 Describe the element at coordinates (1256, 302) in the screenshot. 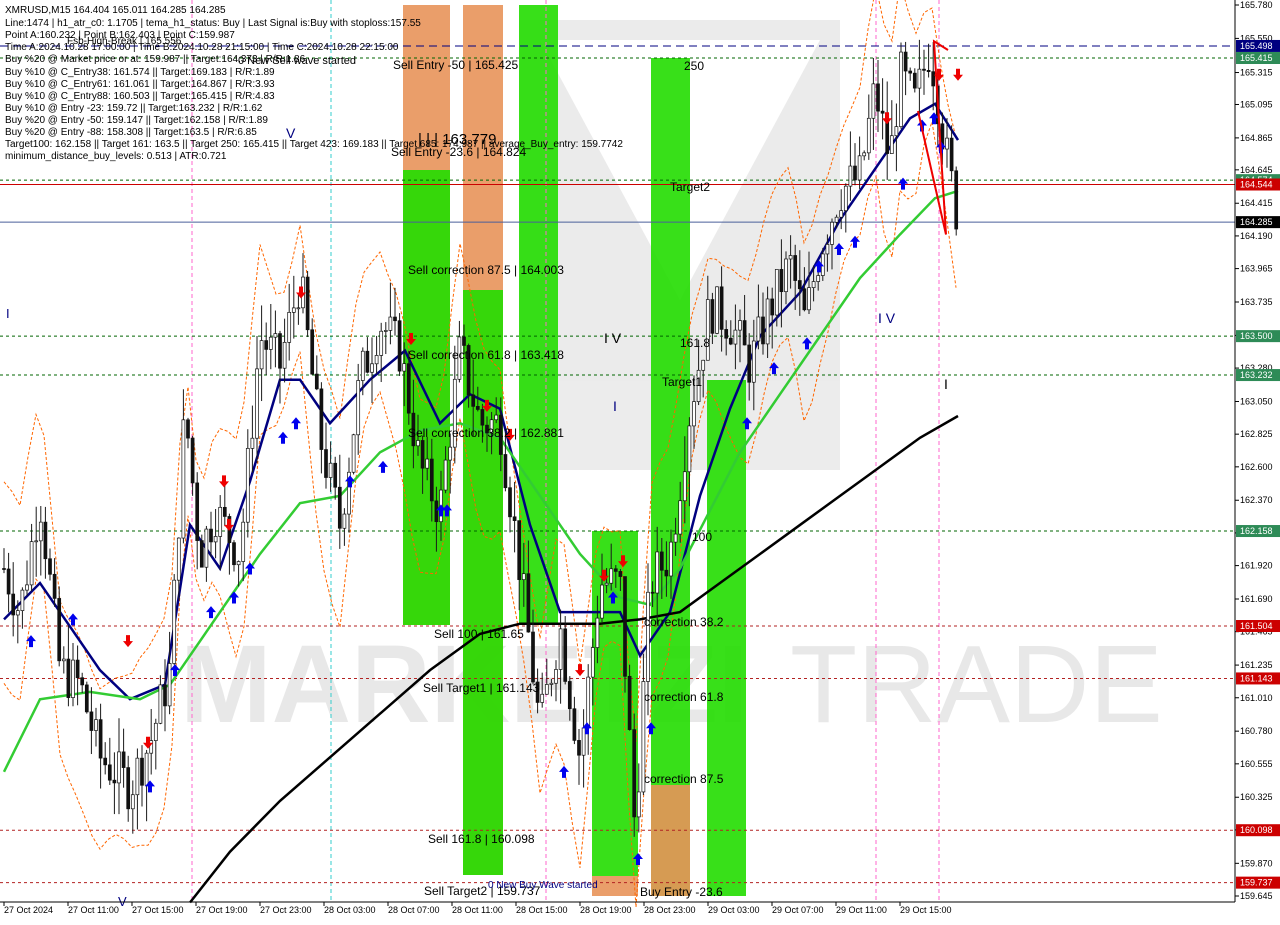

I see `price-tick-label: 163.735` at that location.